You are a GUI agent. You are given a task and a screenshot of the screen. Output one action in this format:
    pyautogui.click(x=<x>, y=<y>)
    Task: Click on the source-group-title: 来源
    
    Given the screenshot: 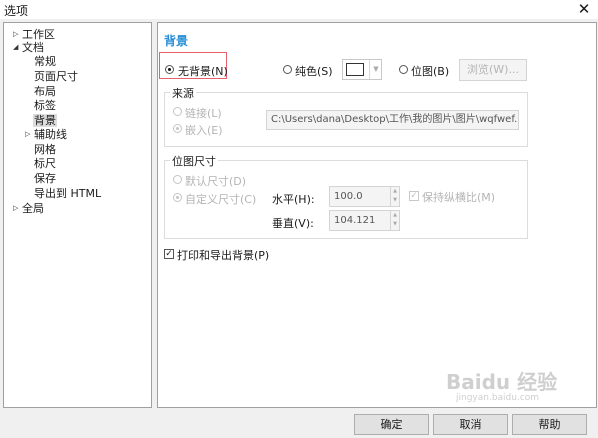 What is the action you would take?
    pyautogui.click(x=183, y=93)
    